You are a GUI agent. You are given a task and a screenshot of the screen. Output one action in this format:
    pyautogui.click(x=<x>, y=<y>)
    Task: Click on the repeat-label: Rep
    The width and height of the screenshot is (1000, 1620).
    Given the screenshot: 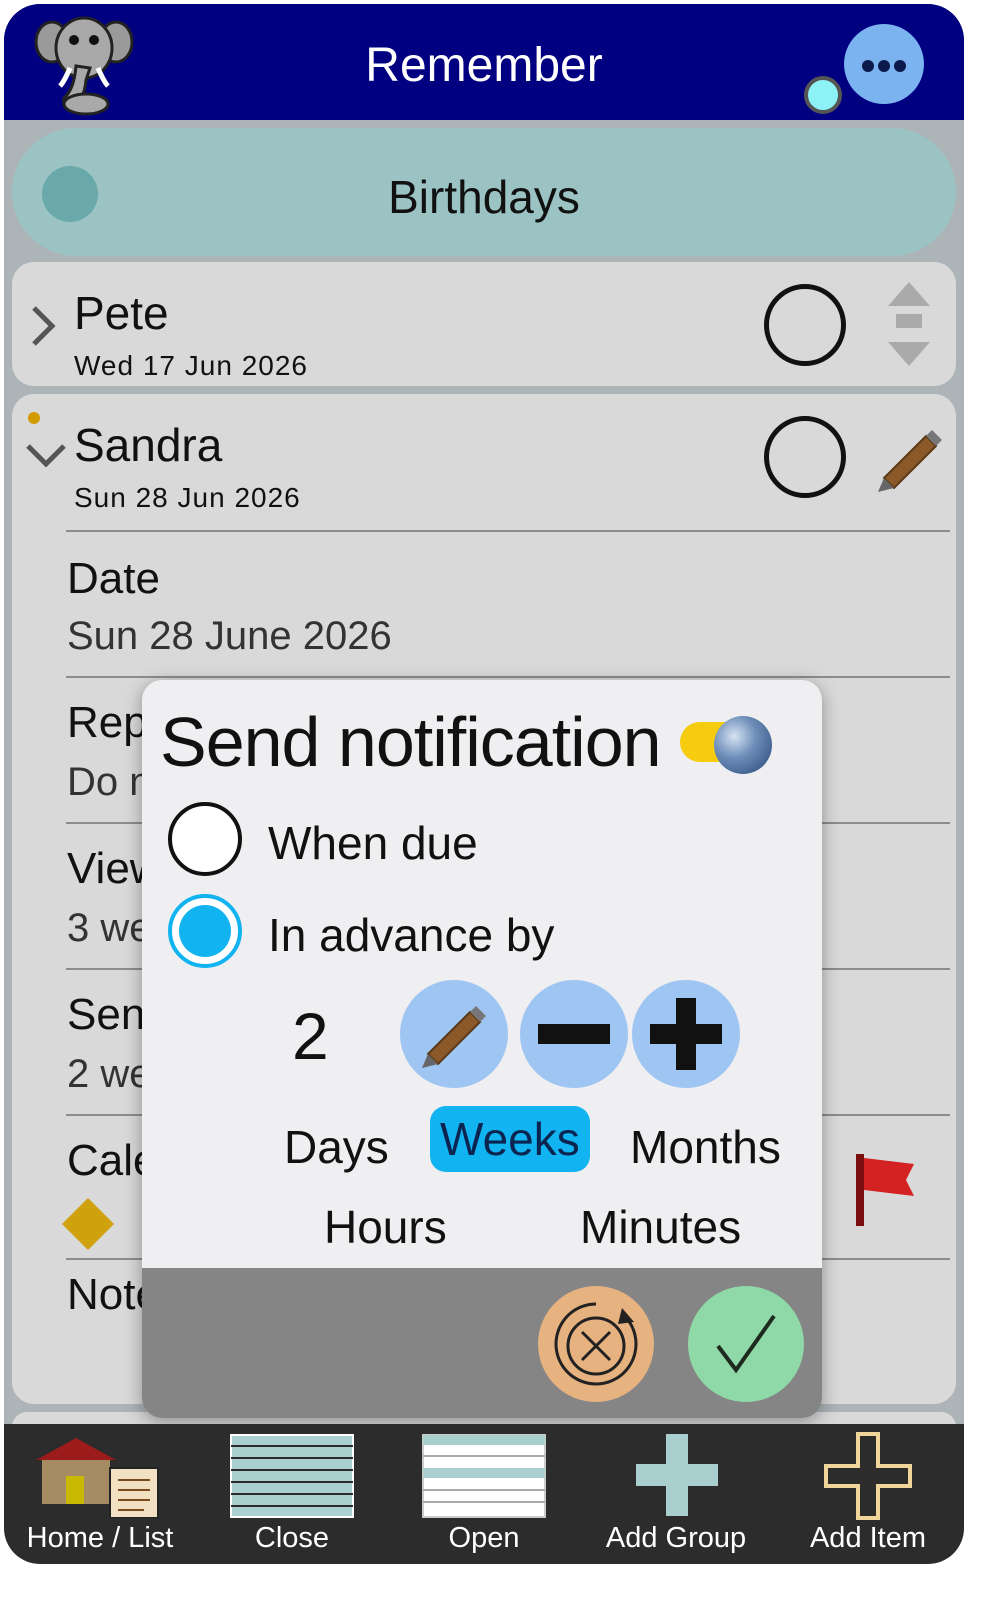 What is the action you would take?
    pyautogui.click(x=107, y=722)
    